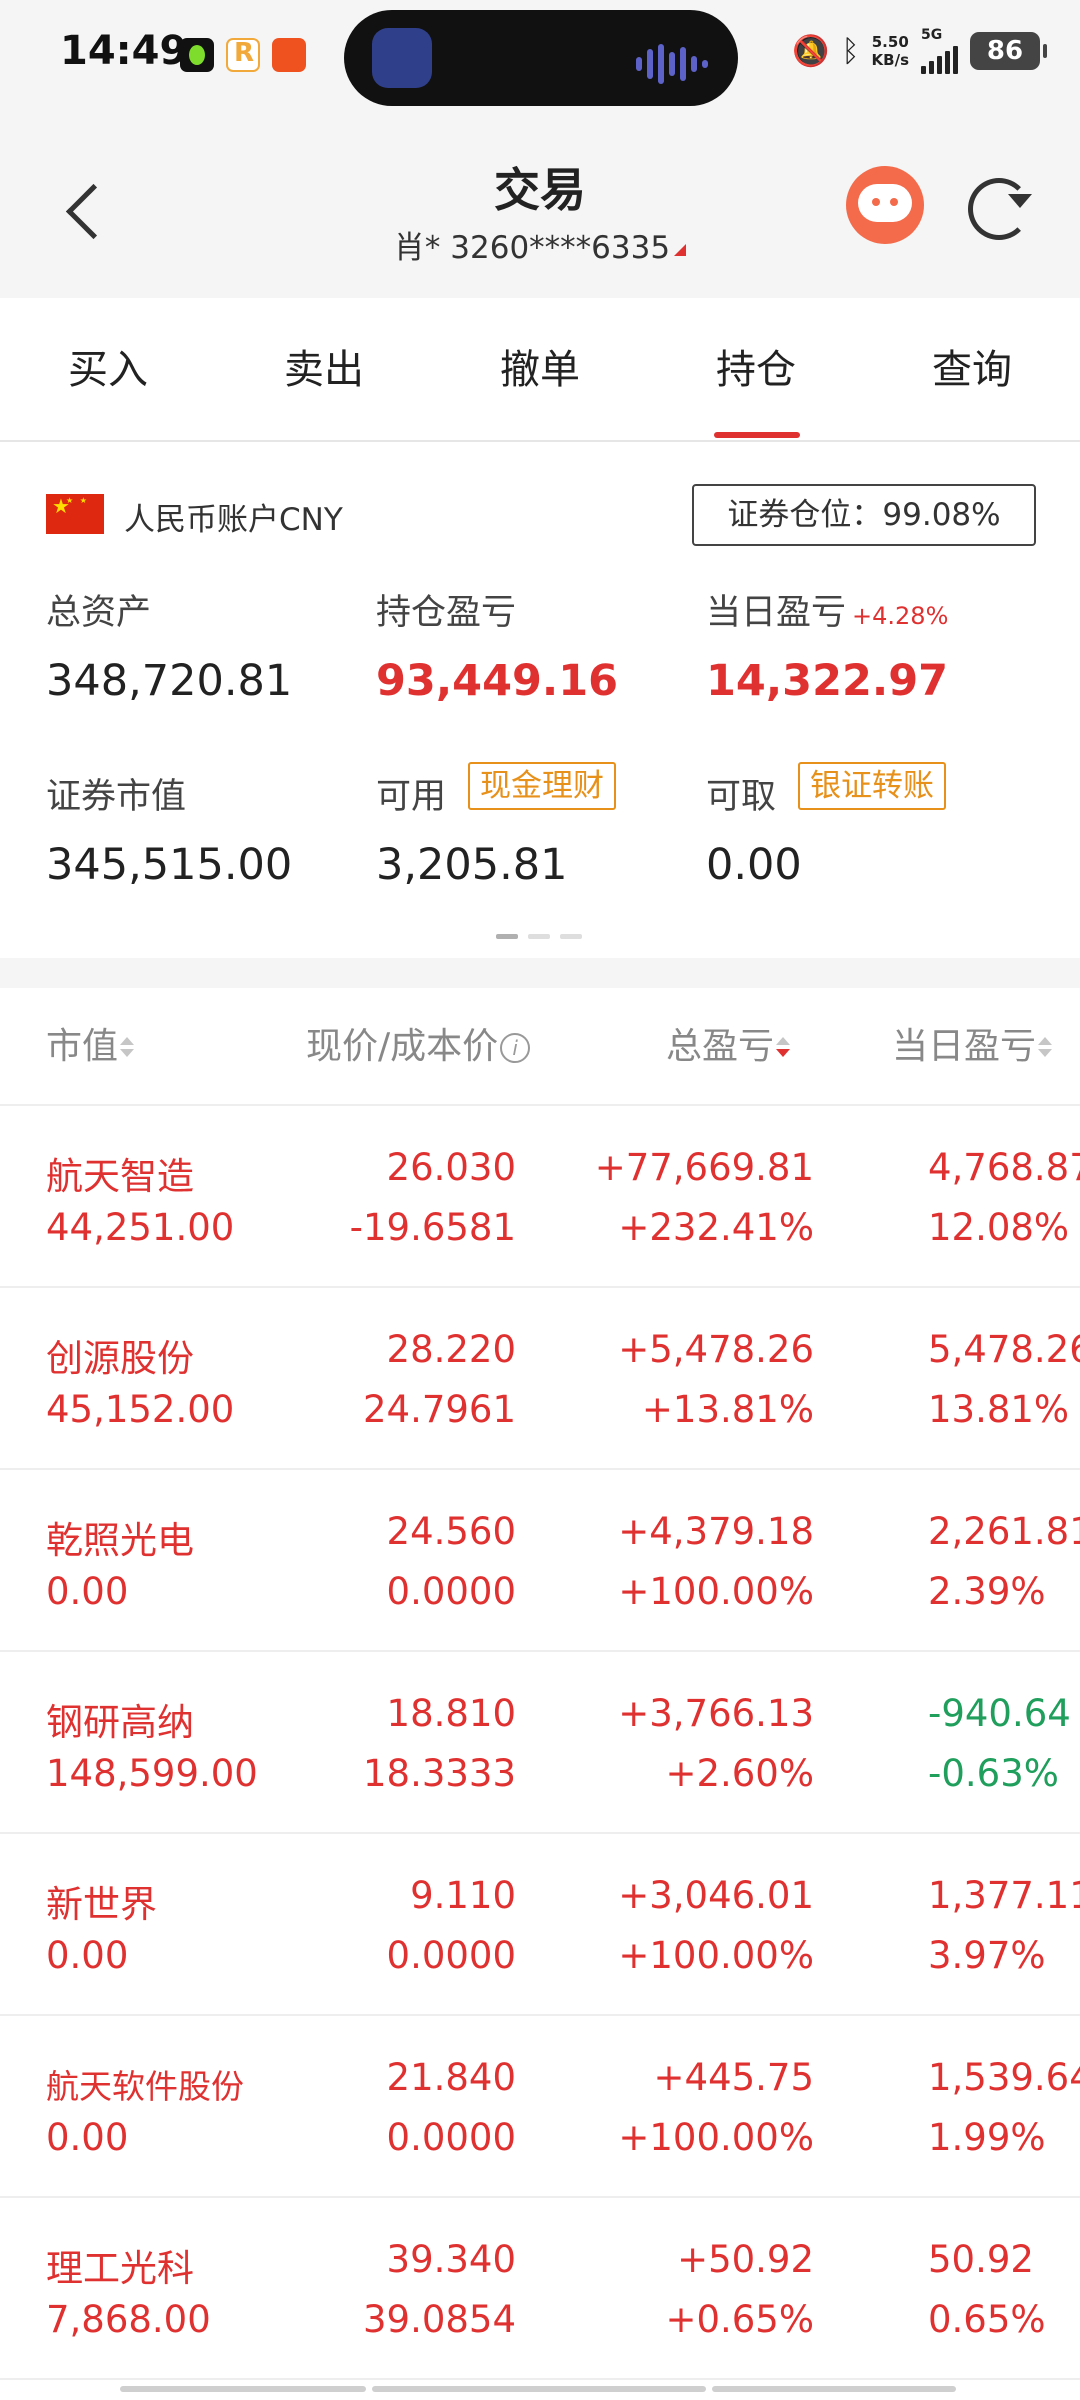 The image size is (1080, 2400). Describe the element at coordinates (152, 1773) in the screenshot. I see `stock-market-value: 148,599.00` at that location.